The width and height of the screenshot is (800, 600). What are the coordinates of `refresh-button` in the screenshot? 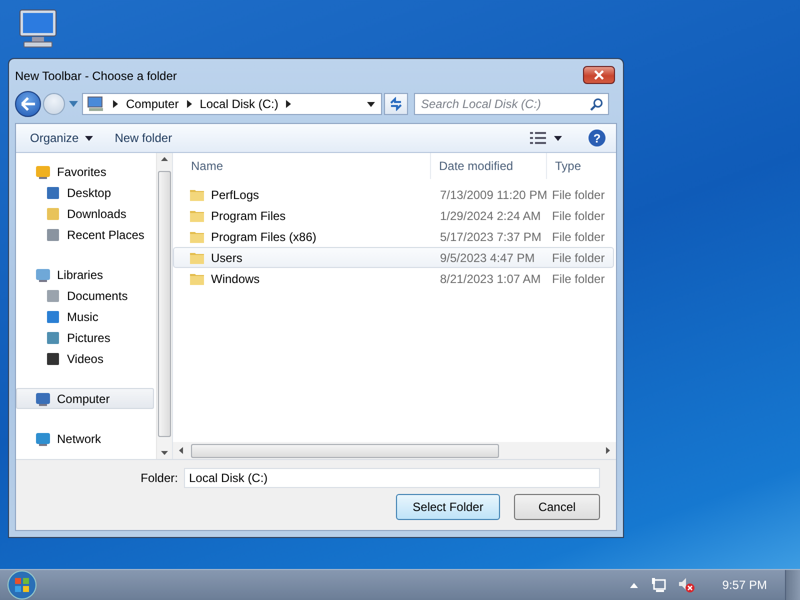 It's located at (396, 104).